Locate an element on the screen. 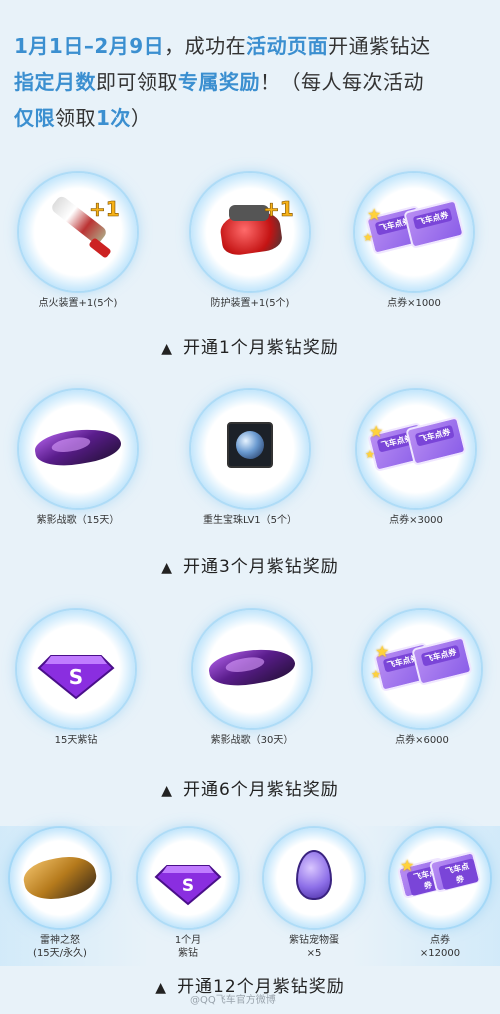 Image resolution: width=500 pixels, height=1014 pixels. reward-label: 15天紫钻 is located at coordinates (76, 740).